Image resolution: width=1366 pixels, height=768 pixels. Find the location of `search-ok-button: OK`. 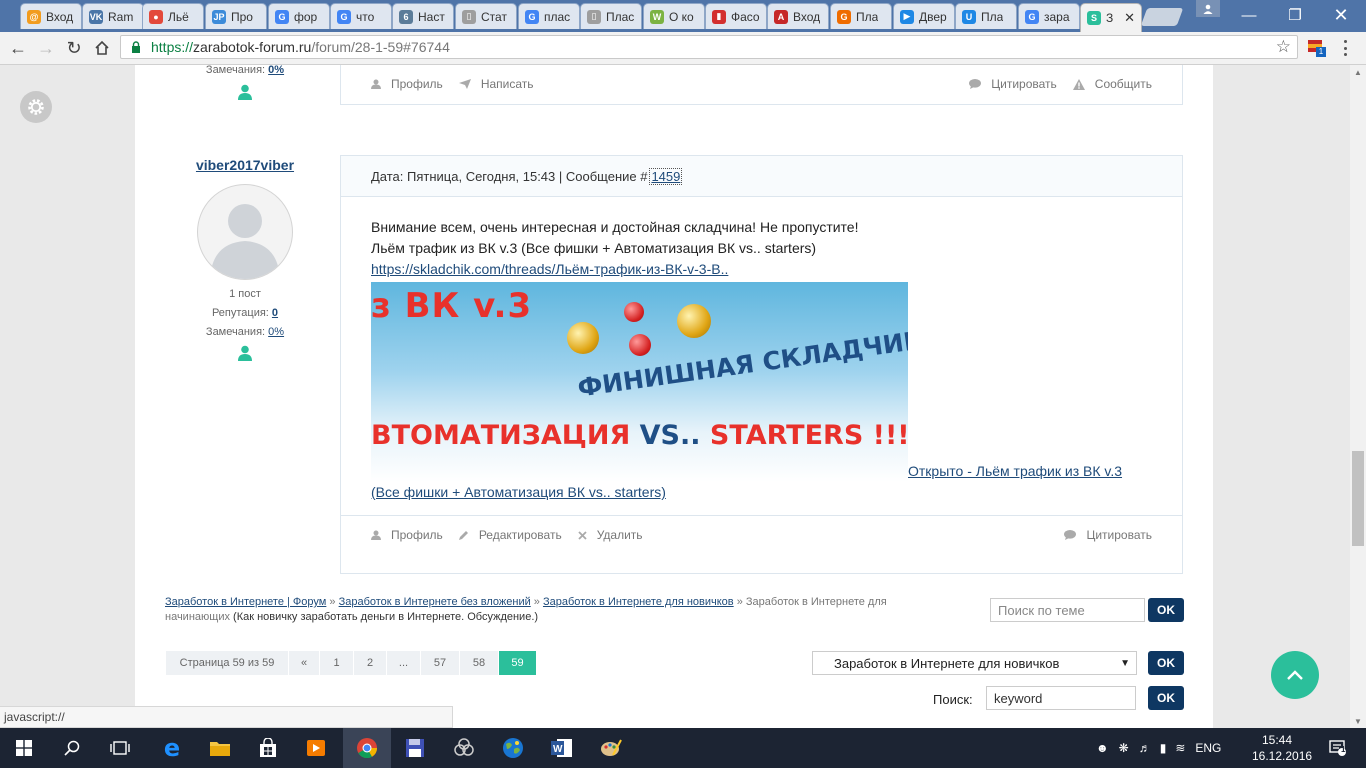

search-ok-button: OK is located at coordinates (1166, 698).